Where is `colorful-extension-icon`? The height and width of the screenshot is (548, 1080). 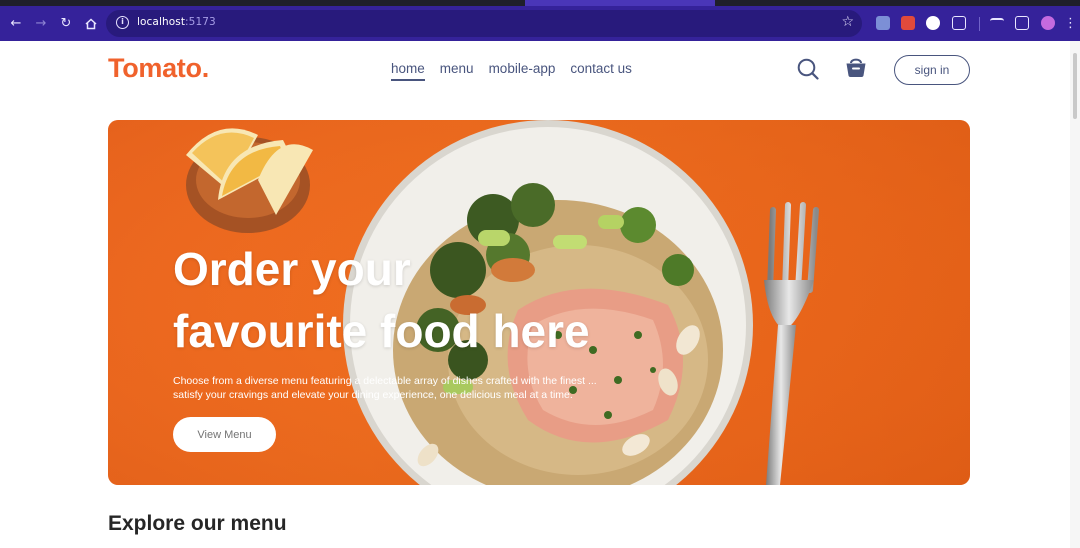
colorful-extension-icon is located at coordinates (908, 23).